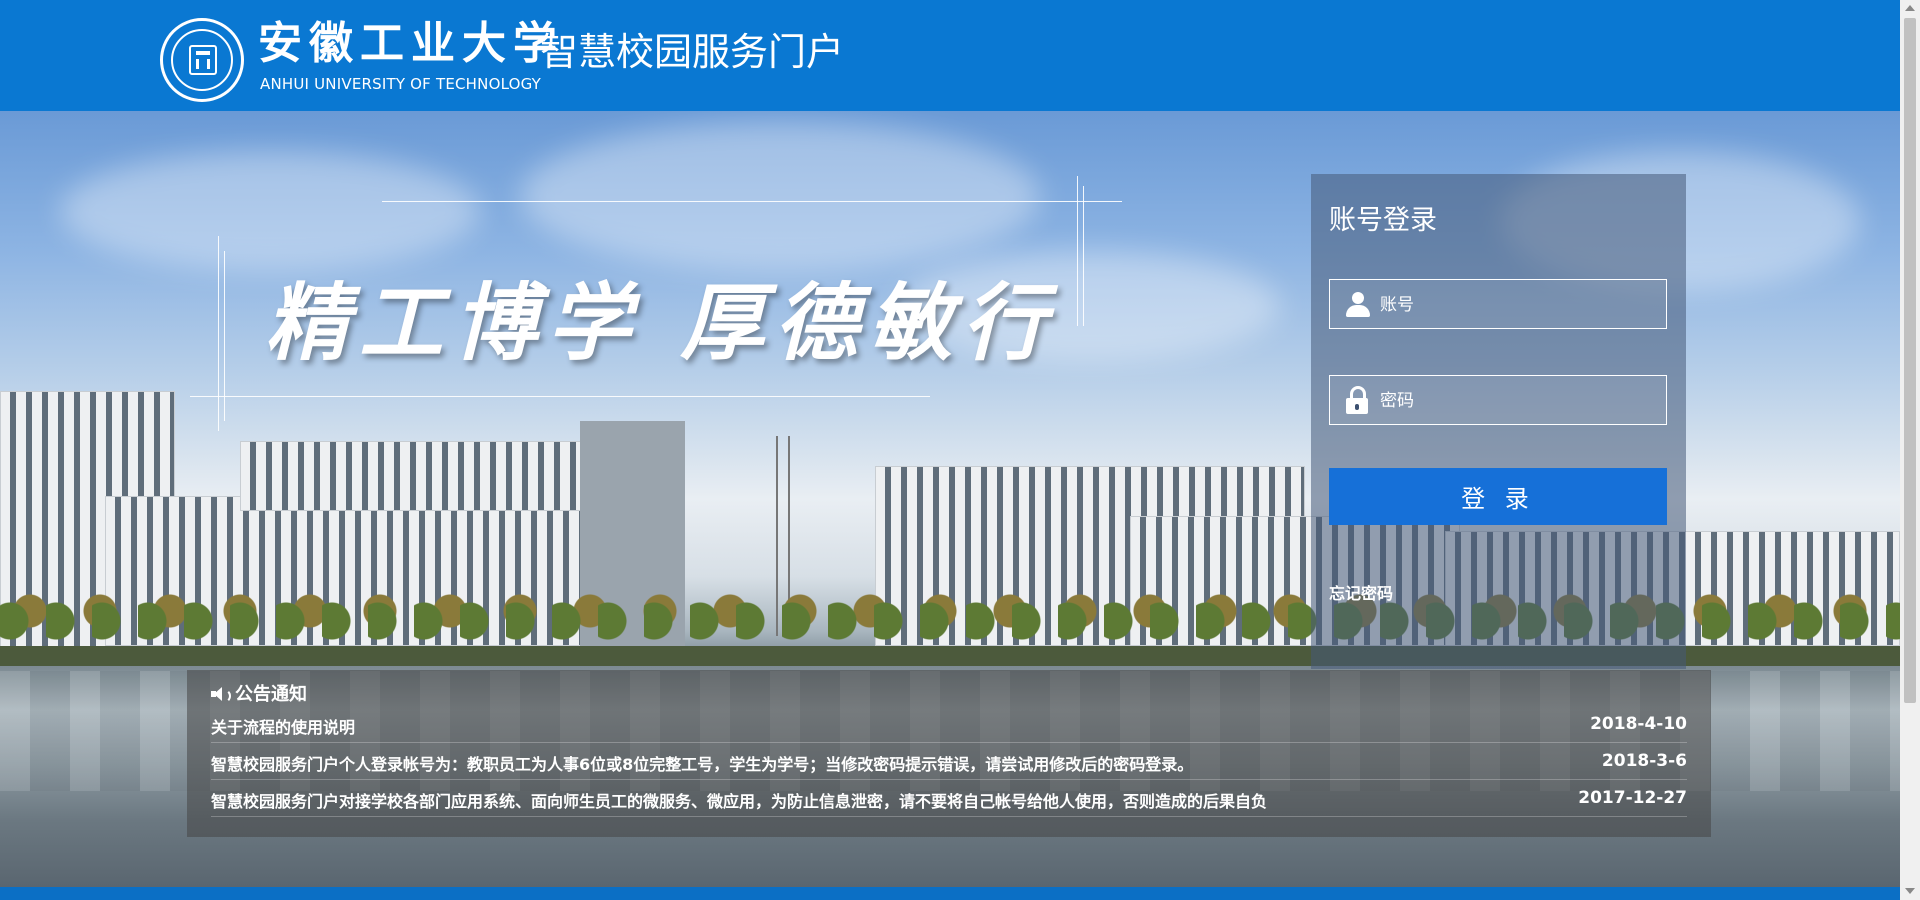  What do you see at coordinates (1910, 891) in the screenshot?
I see `scroll-down-arrow-icon` at bounding box center [1910, 891].